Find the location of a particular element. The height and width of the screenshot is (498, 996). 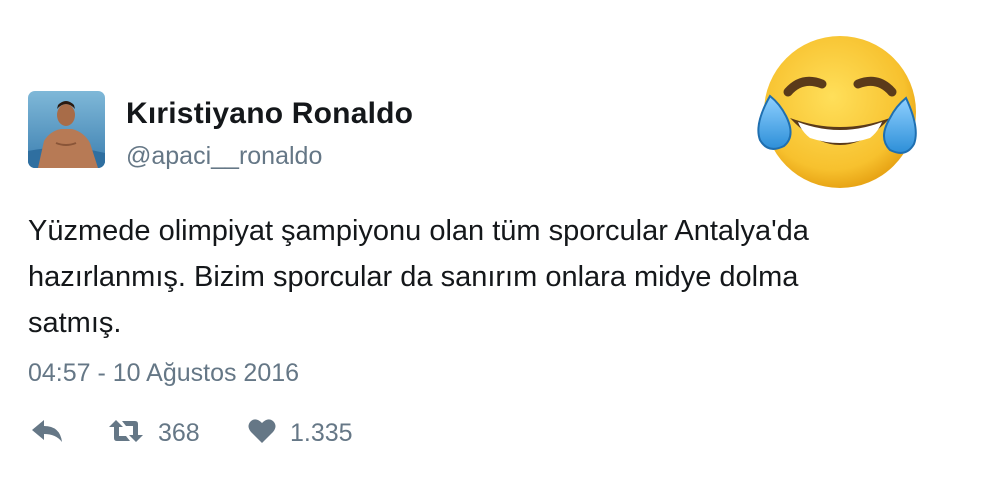

retweet-count: 368 is located at coordinates (179, 432).